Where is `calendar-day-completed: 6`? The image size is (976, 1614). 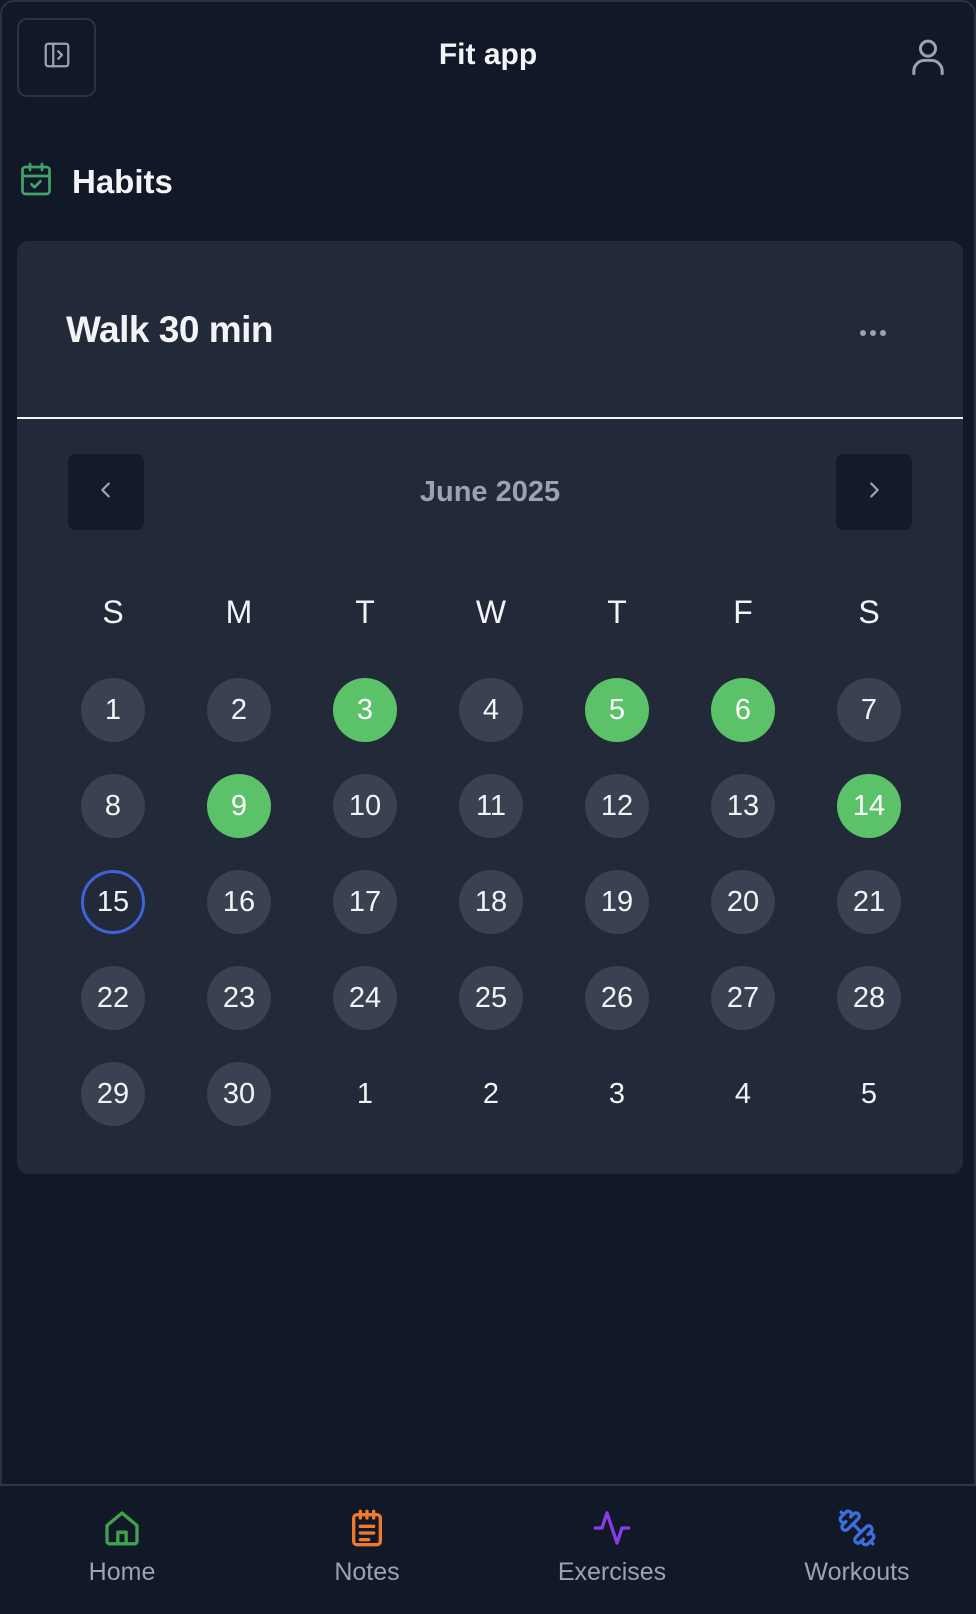 calendar-day-completed: 6 is located at coordinates (743, 710).